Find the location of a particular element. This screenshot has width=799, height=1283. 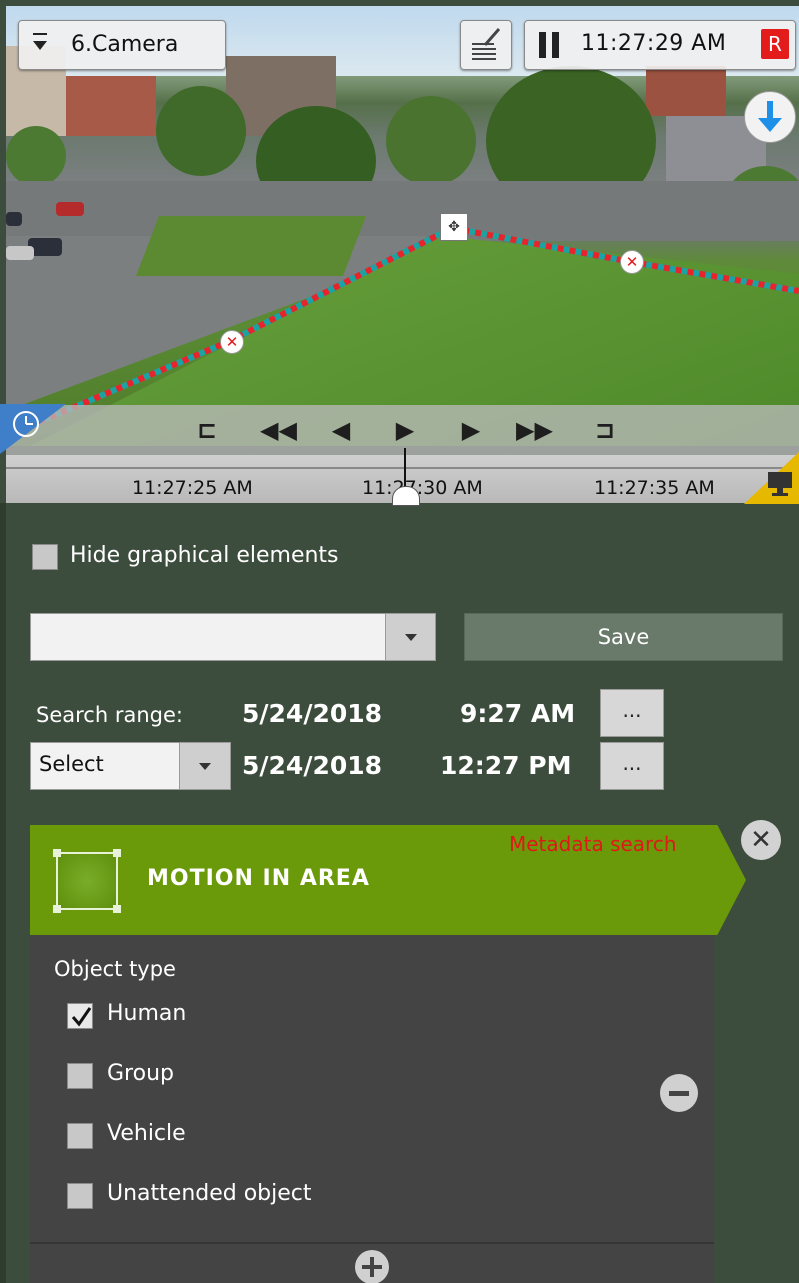

range-start-date: 5/24/2018 is located at coordinates (312, 713).